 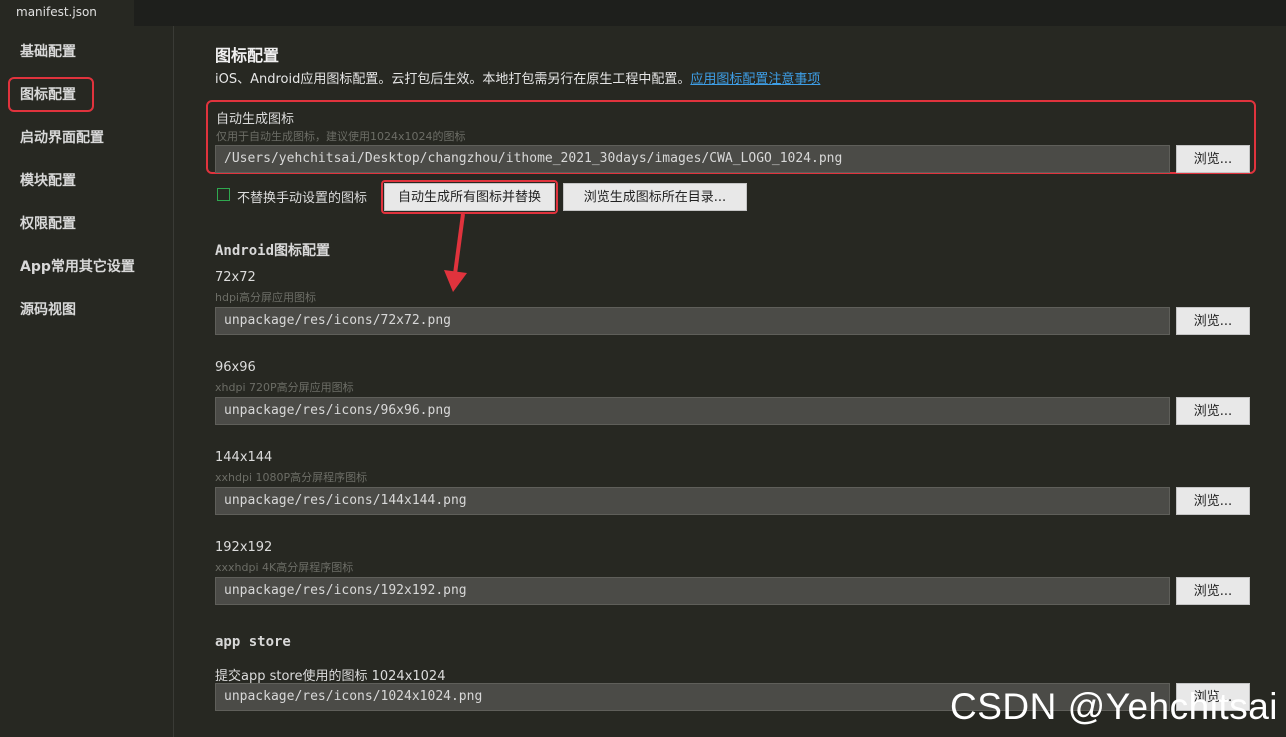 What do you see at coordinates (692, 321) in the screenshot?
I see `icon-72-path-input: unpackage/res/icons/72x72.png` at bounding box center [692, 321].